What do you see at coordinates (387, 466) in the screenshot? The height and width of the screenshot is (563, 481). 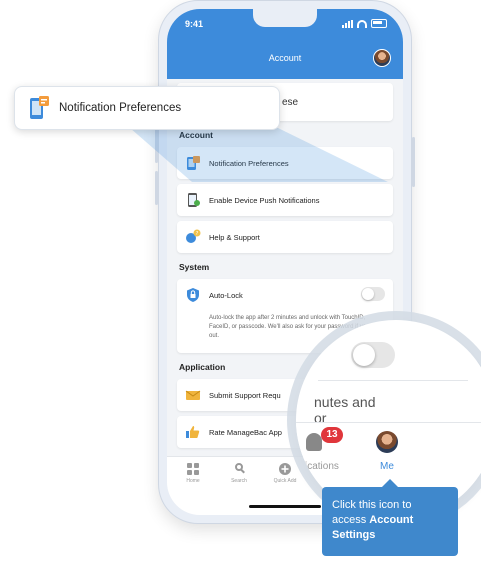 I see `tab-me-label: Me` at bounding box center [387, 466].